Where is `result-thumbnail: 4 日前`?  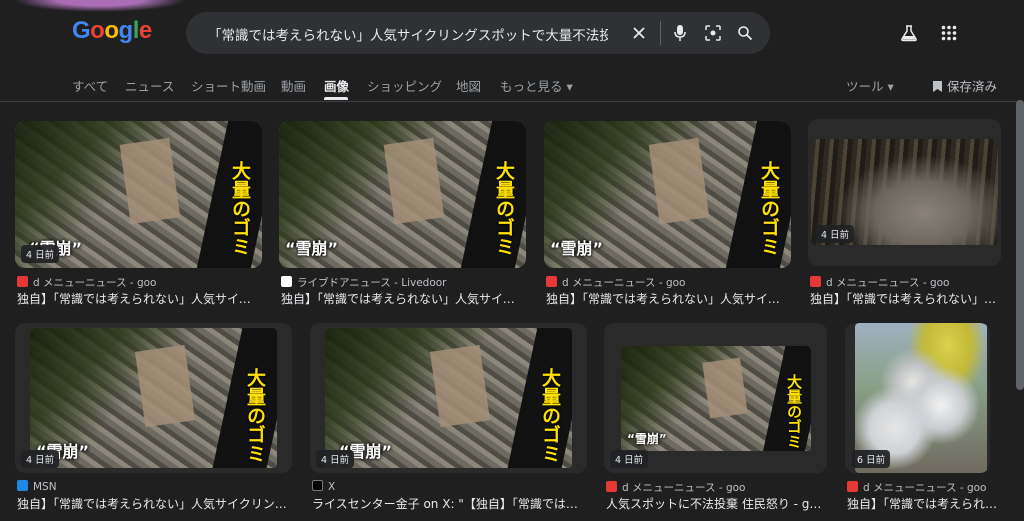
result-thumbnail: 4 日前 is located at coordinates (904, 192).